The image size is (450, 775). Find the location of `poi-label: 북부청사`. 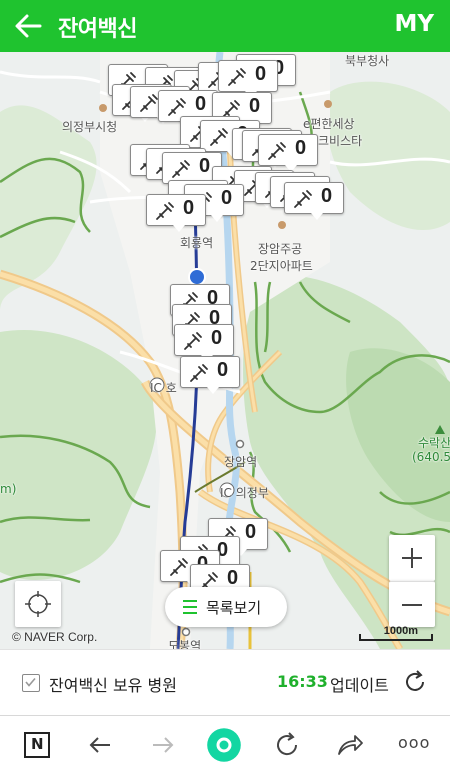

poi-label: 북부청사 is located at coordinates (367, 61).